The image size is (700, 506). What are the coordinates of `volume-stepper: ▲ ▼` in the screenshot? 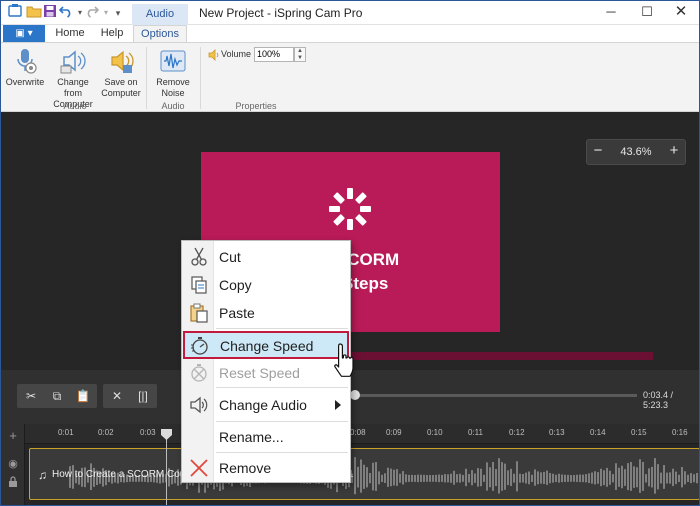 It's located at (300, 54).